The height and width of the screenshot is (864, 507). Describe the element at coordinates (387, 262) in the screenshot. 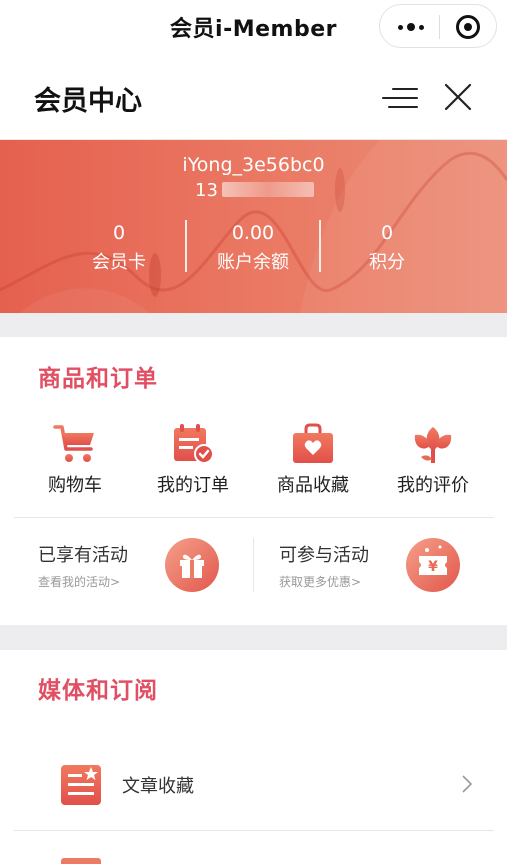

I see `stat-label: 积分` at that location.